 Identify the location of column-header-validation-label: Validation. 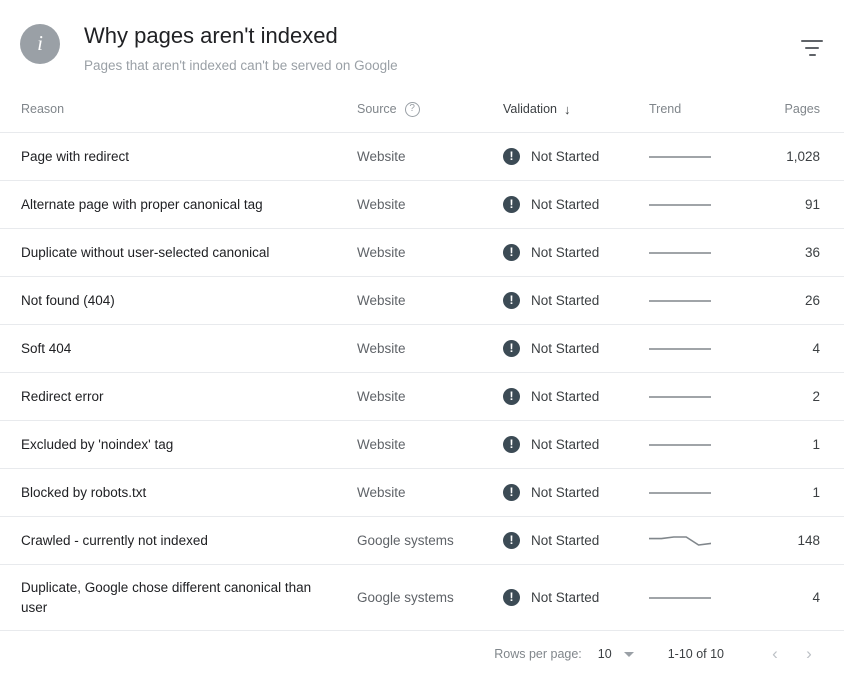
(530, 109).